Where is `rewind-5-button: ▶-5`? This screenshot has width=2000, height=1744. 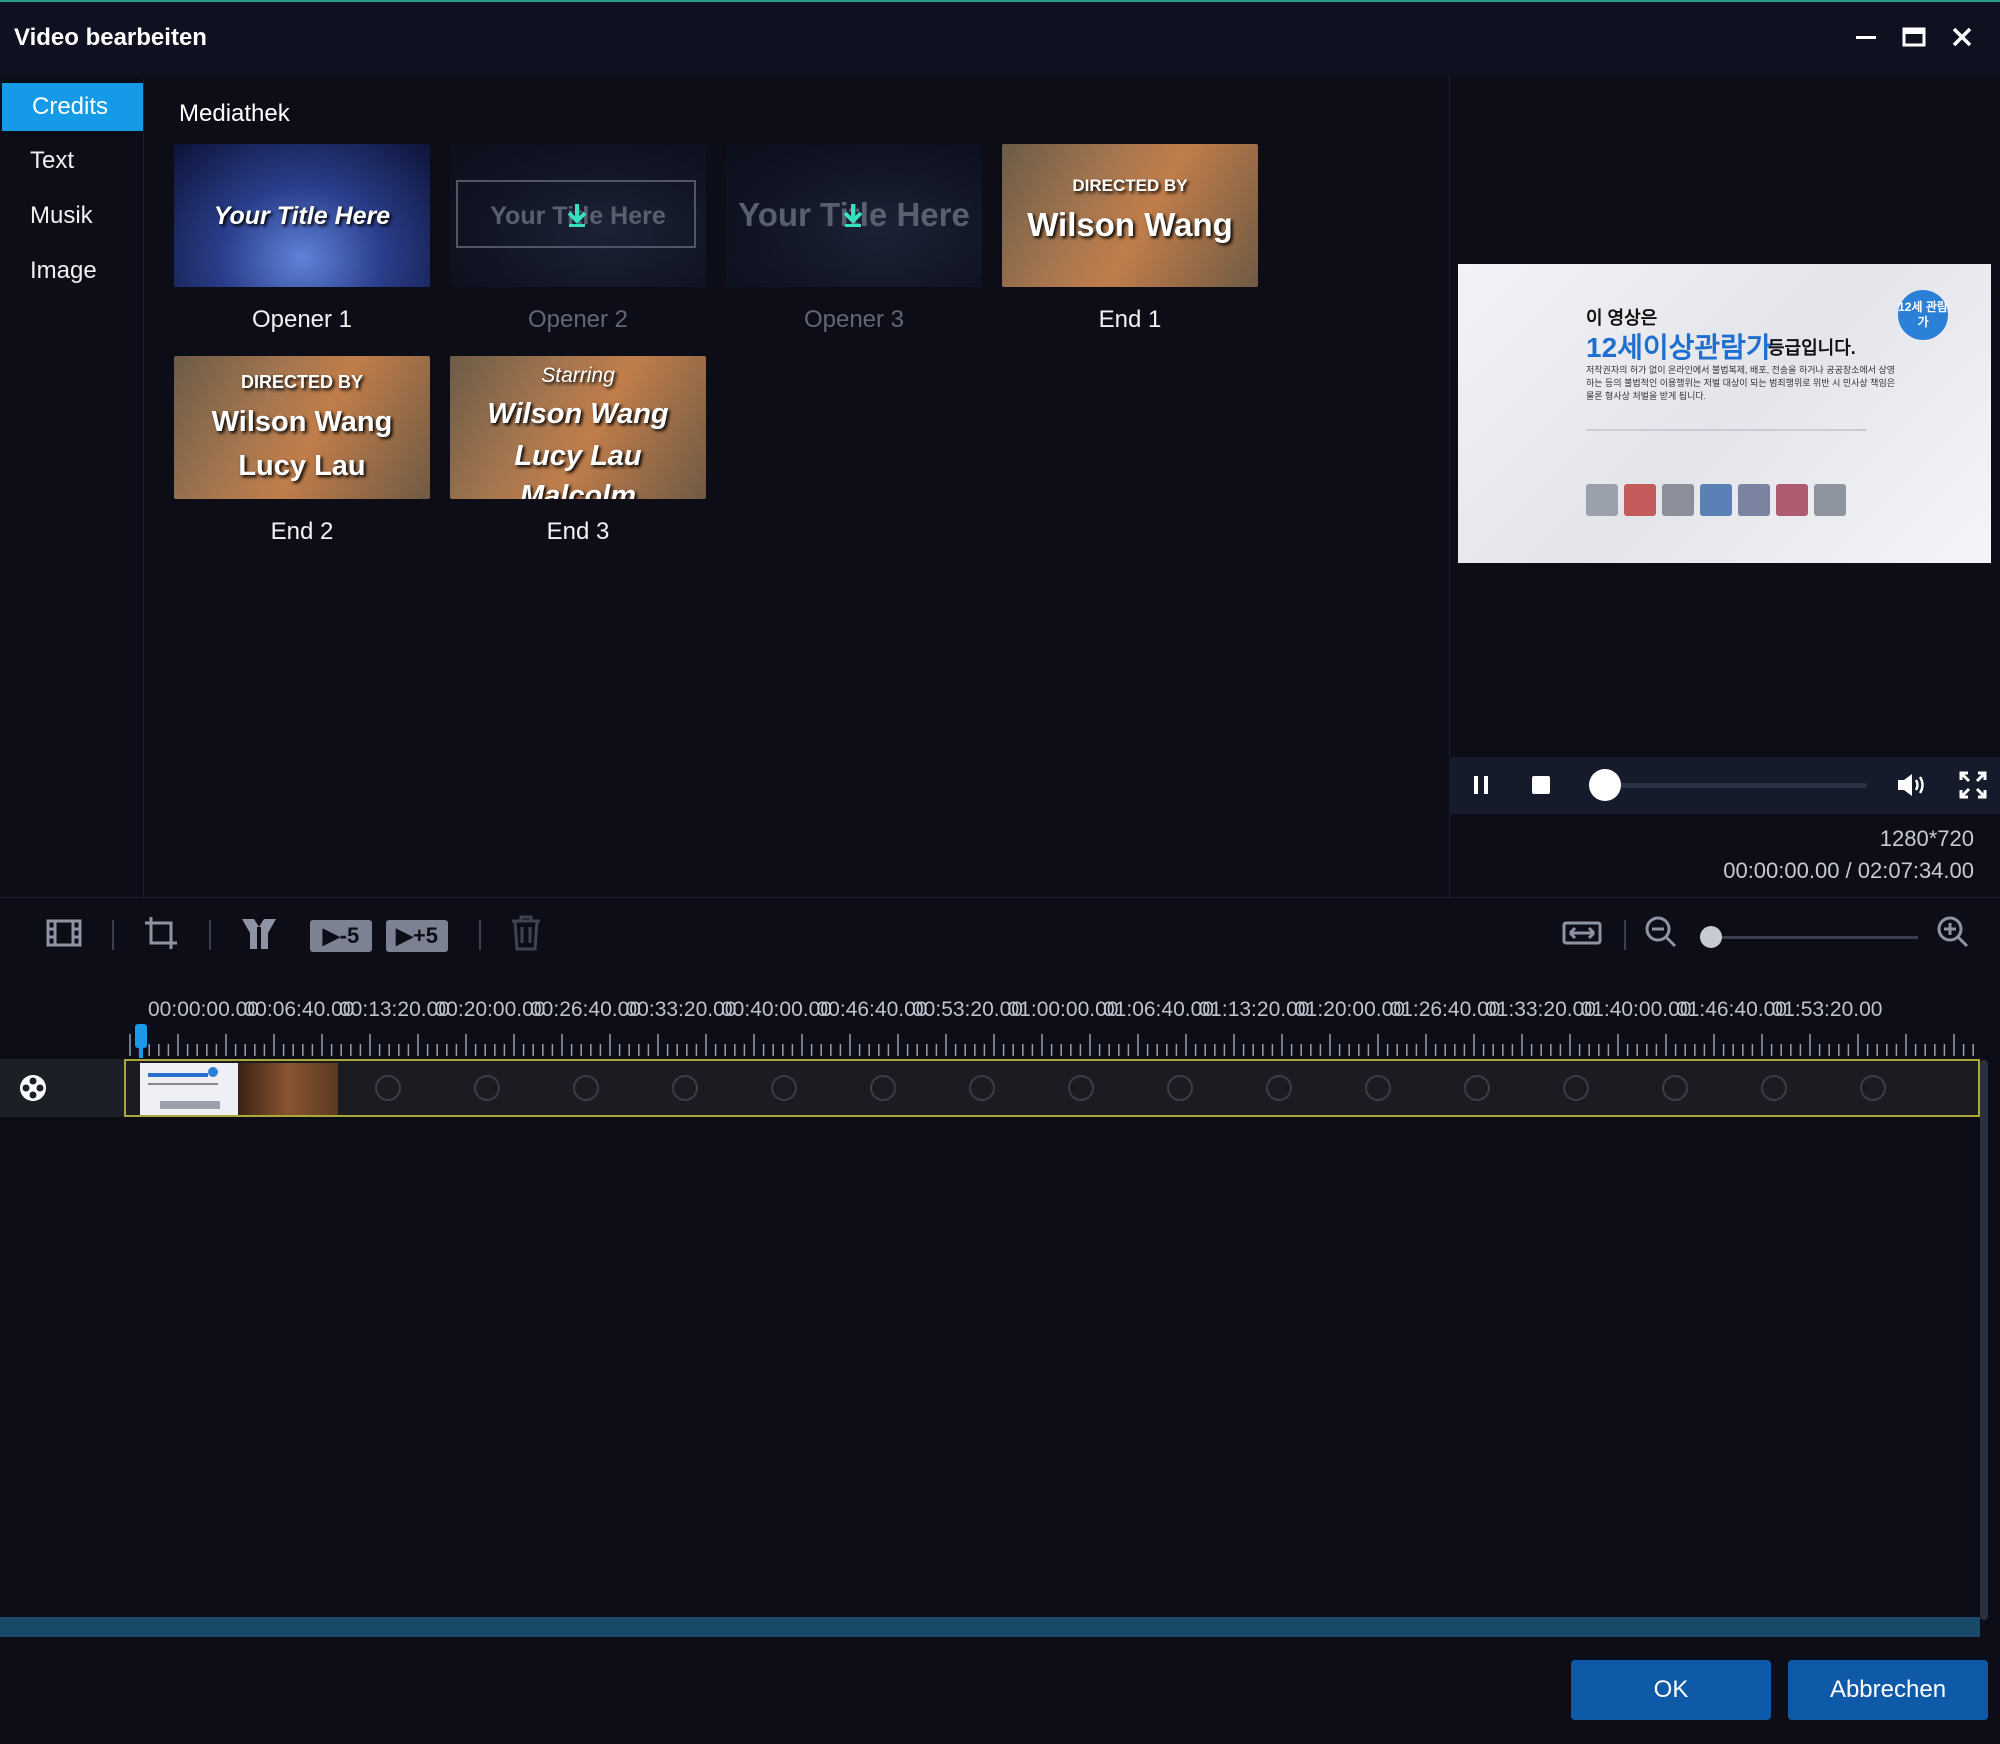
rewind-5-button: ▶-5 is located at coordinates (341, 936).